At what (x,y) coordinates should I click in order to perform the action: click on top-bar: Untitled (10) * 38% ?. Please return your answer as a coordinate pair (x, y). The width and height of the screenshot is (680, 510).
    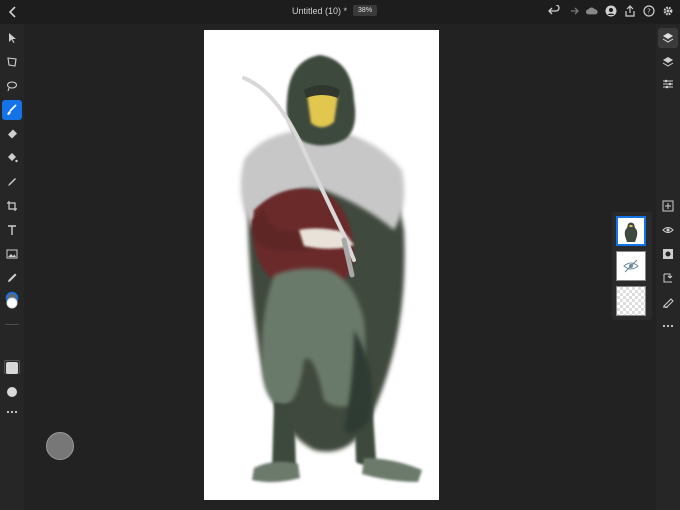
    Looking at the image, I should click on (340, 12).